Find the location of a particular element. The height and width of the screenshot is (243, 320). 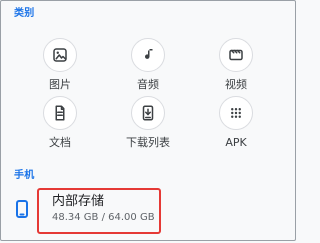

category-label: 音频 is located at coordinates (148, 84).